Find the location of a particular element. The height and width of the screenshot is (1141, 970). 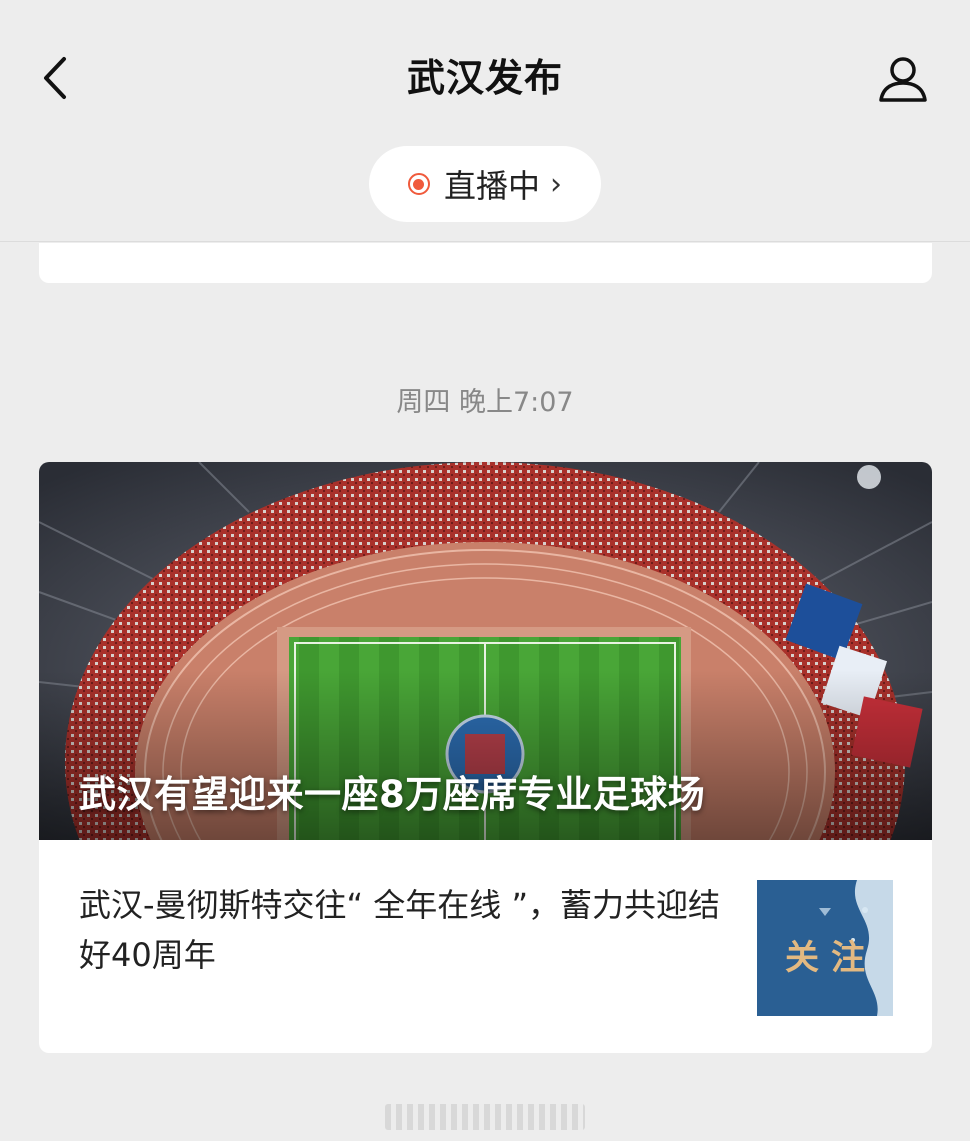

previous-message-card is located at coordinates (485, 263).